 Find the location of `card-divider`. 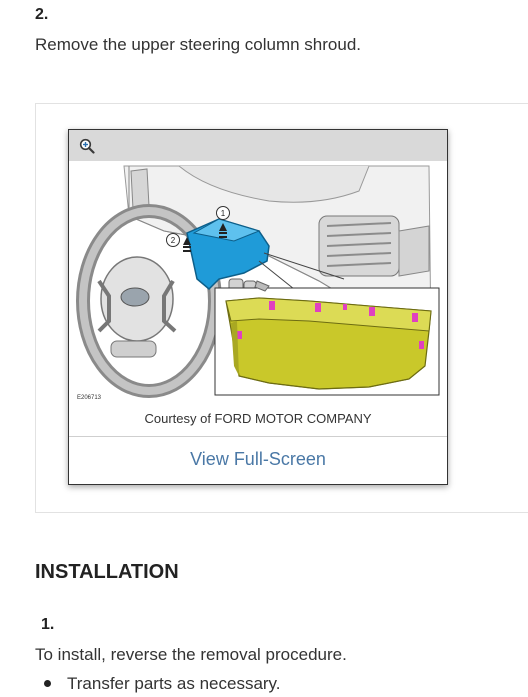

card-divider is located at coordinates (258, 436).